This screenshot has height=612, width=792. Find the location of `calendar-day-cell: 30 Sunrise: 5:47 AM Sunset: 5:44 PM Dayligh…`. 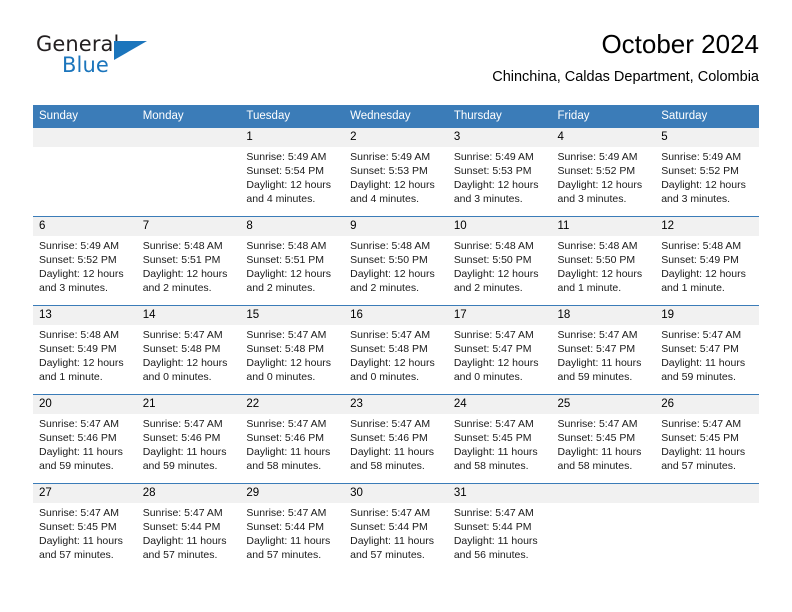

calendar-day-cell: 30 Sunrise: 5:47 AM Sunset: 5:44 PM Dayligh… is located at coordinates (396, 527).